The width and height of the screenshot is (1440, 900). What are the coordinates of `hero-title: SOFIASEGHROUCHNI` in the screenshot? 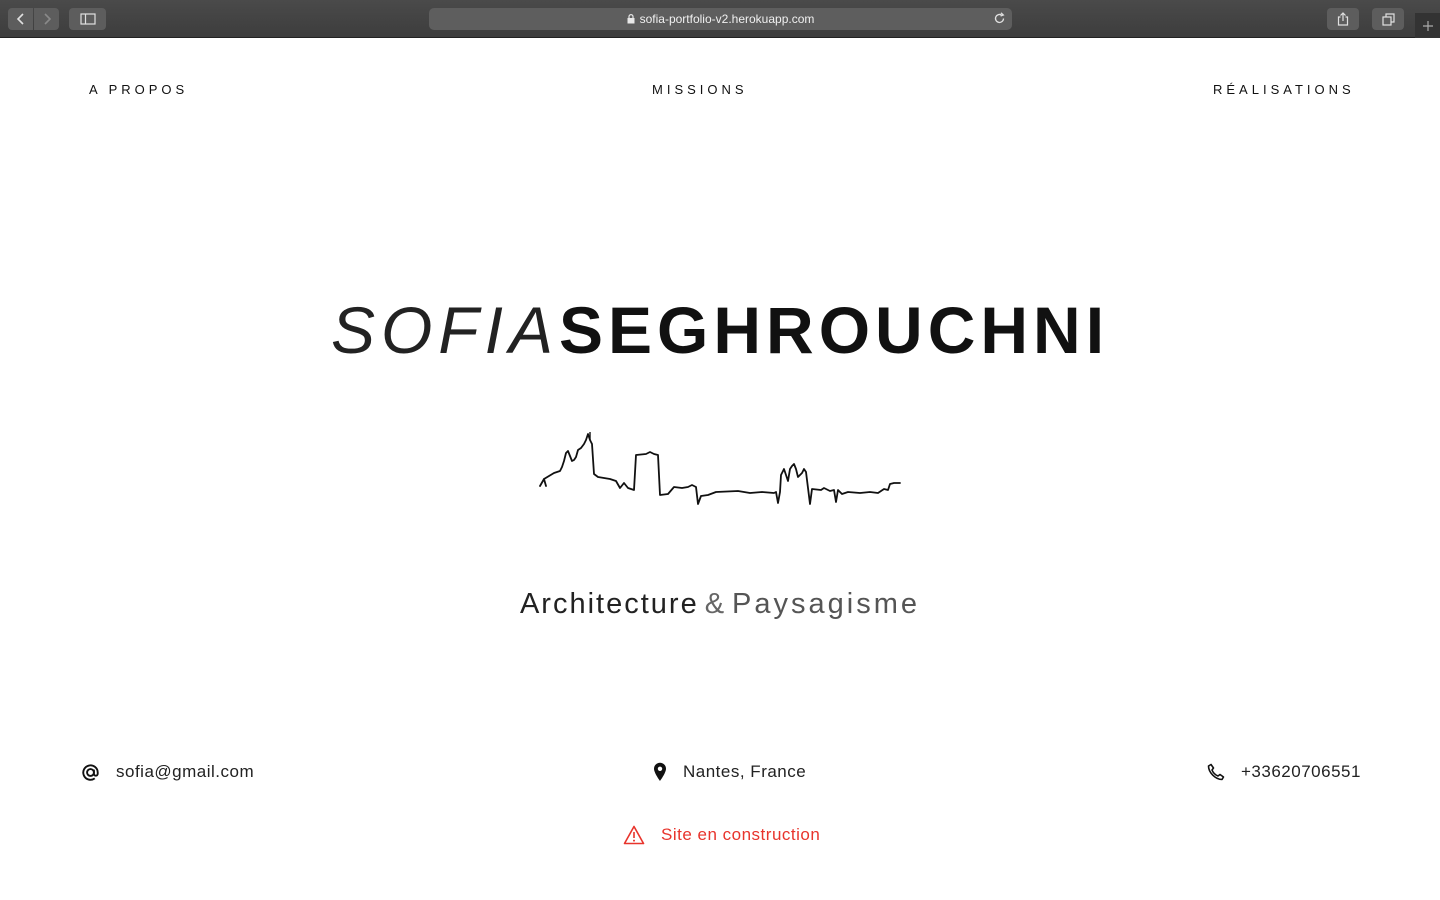 It's located at (720, 330).